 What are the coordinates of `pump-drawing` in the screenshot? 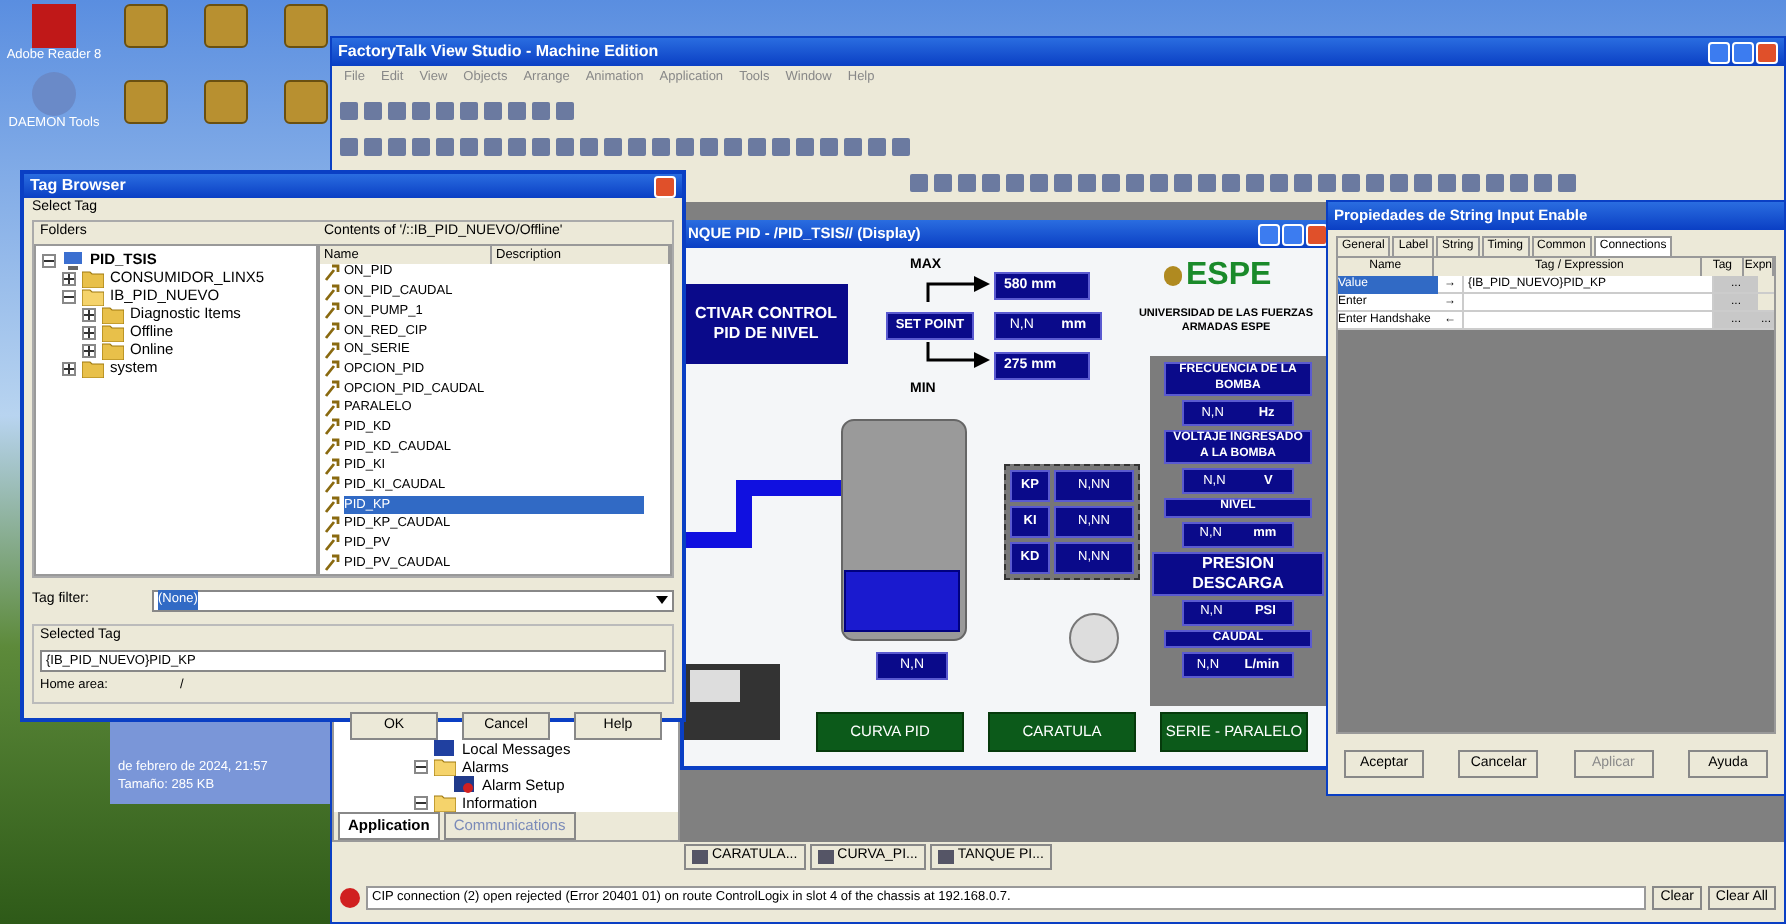 It's located at (1094, 638).